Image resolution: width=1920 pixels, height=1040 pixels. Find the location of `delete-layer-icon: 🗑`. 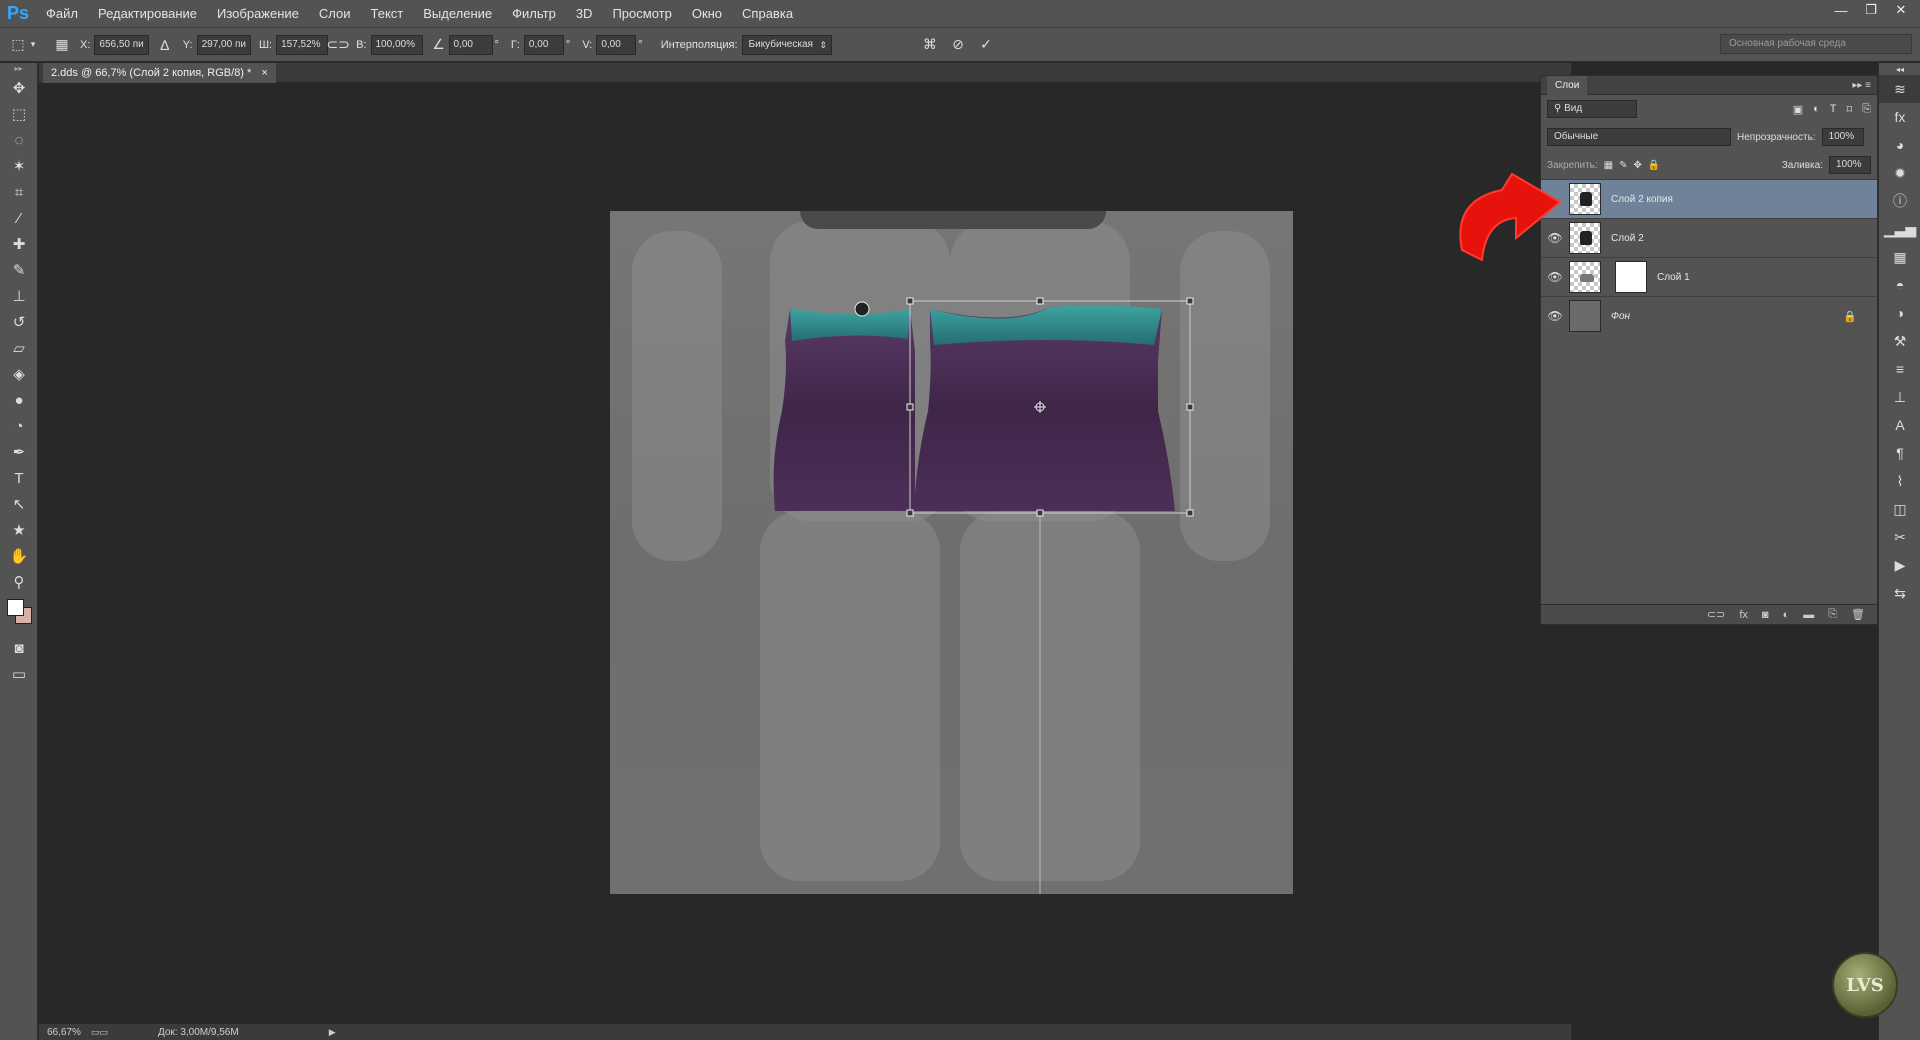

delete-layer-icon: 🗑 is located at coordinates (1858, 614).